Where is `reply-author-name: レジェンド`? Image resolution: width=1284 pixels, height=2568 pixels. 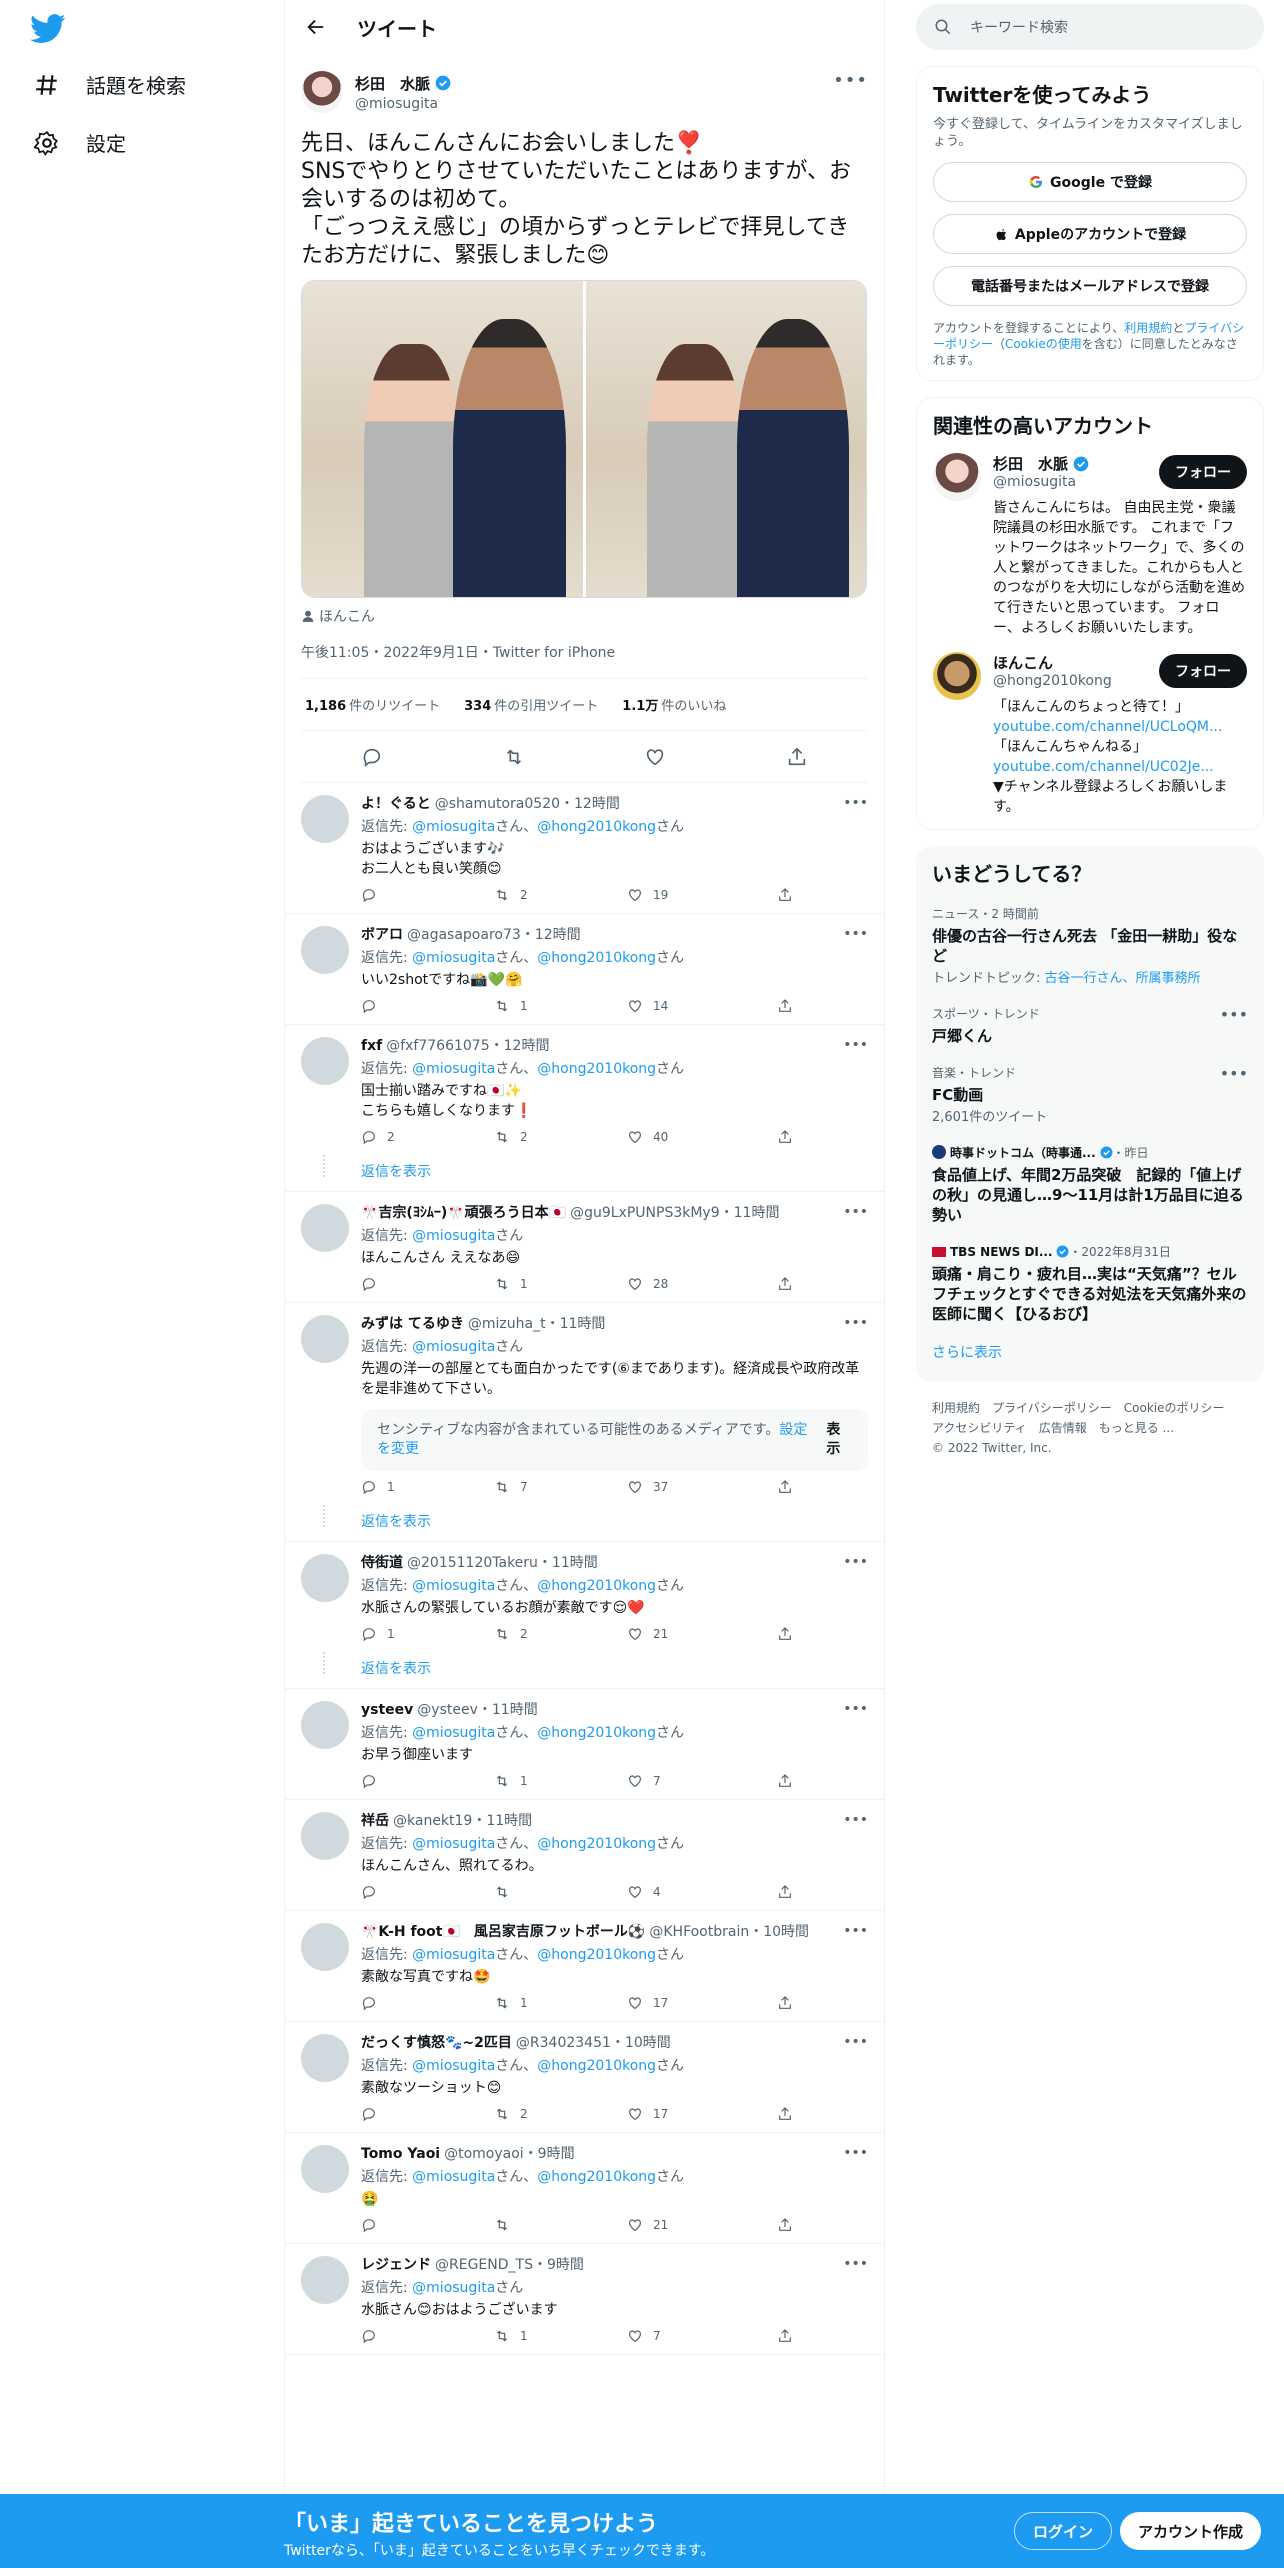 reply-author-name: レジェンド is located at coordinates (396, 2265).